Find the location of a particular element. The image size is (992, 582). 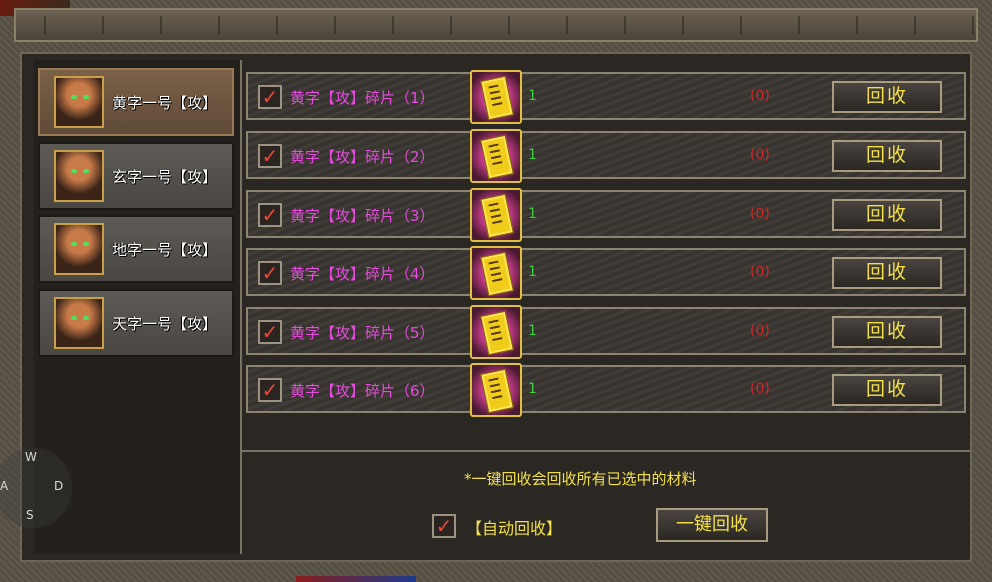

character-name: 黄字一号【攻】 is located at coordinates (165, 103).